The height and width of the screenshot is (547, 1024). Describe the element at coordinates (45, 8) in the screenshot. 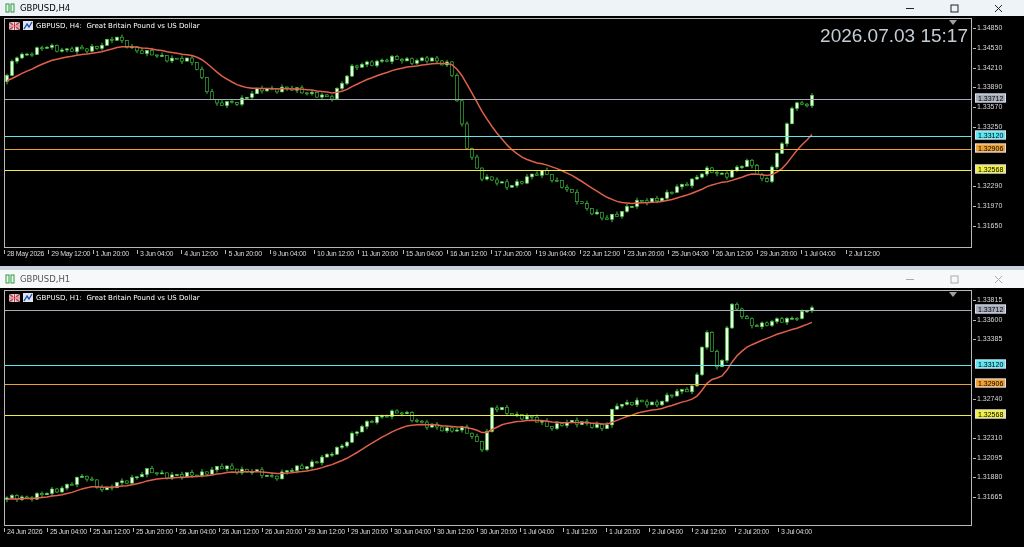

I see `window-title: GBPUSD,H4` at that location.